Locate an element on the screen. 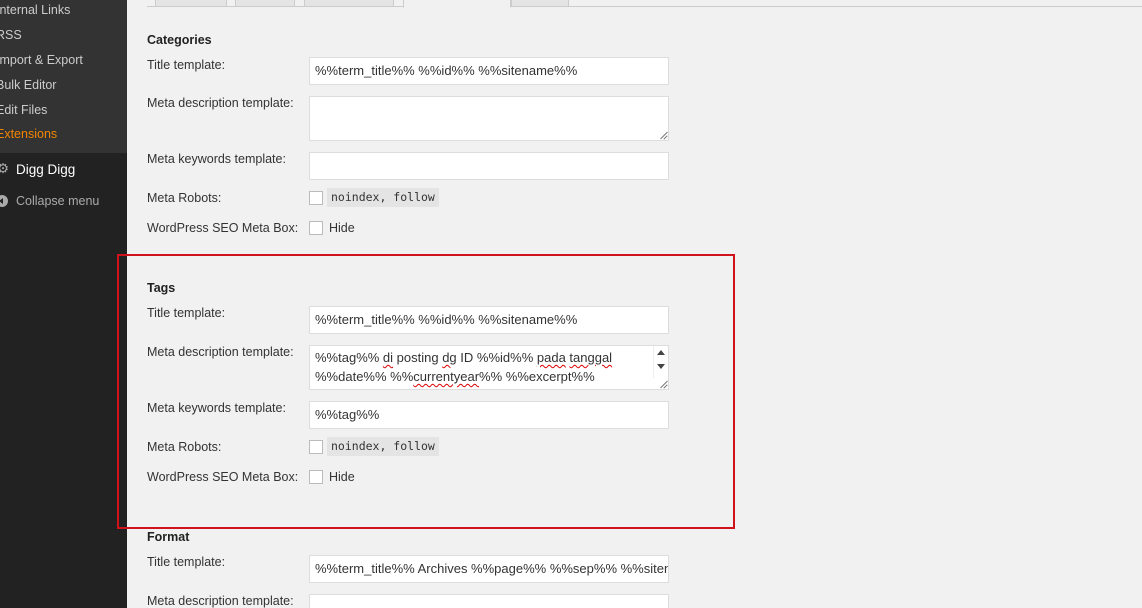 The image size is (1142, 608). tags-metabox-hide-label: Hide is located at coordinates (342, 477).